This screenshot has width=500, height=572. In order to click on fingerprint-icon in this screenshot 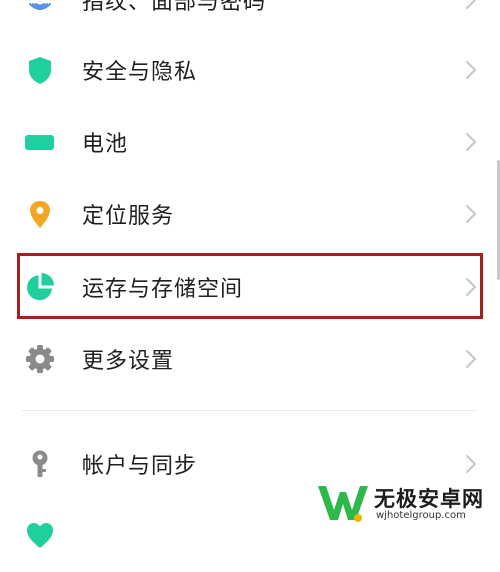, I will do `click(40, 8)`.